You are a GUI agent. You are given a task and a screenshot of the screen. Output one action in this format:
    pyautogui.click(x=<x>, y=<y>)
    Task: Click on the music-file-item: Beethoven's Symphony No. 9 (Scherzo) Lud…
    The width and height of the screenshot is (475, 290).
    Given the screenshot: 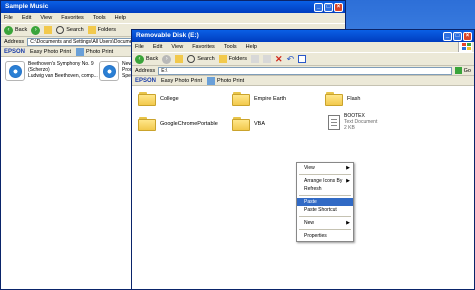 What is the action you would take?
    pyautogui.click(x=51, y=71)
    